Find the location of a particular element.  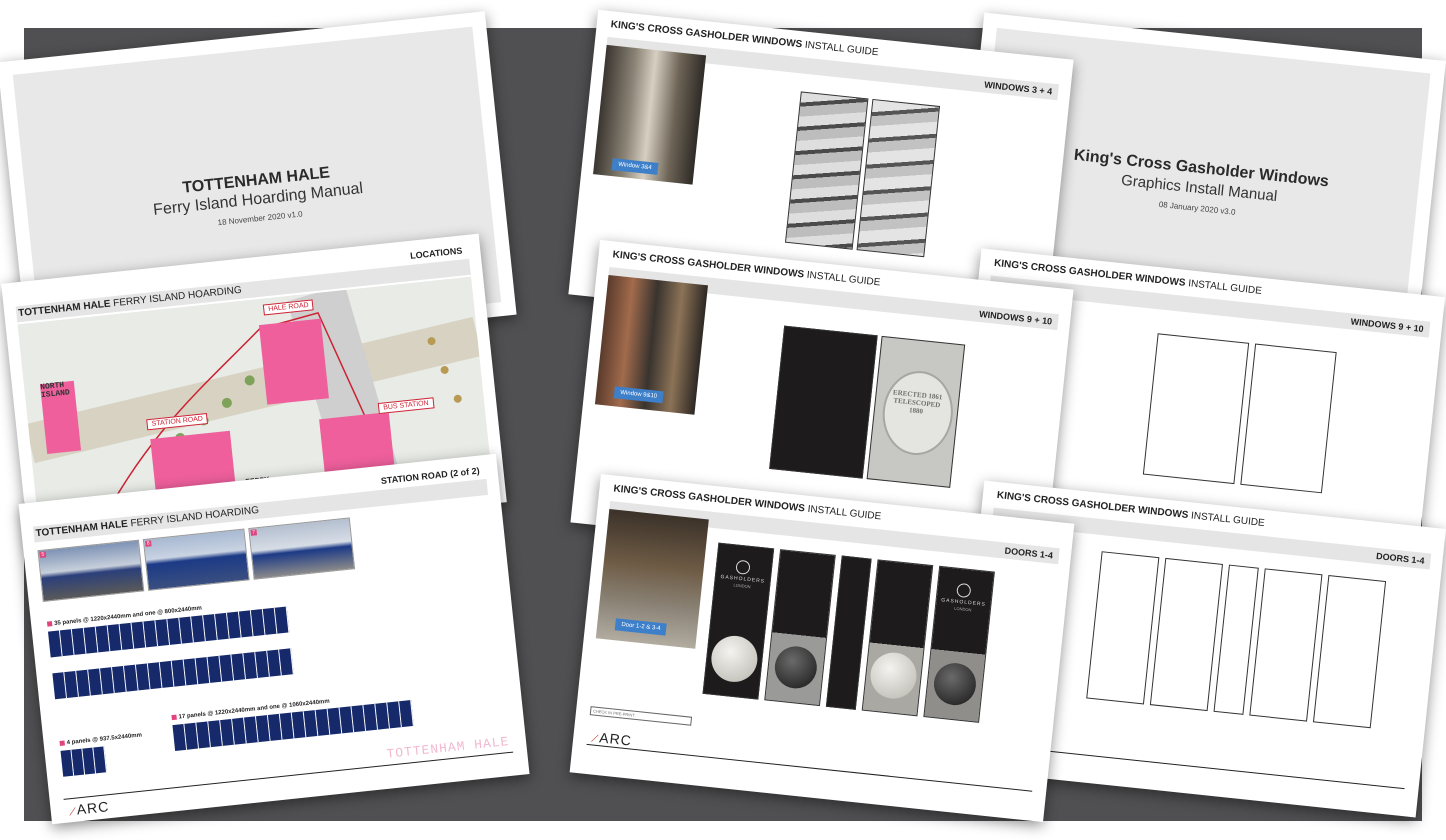

photo-number: 7 is located at coordinates (254, 532).